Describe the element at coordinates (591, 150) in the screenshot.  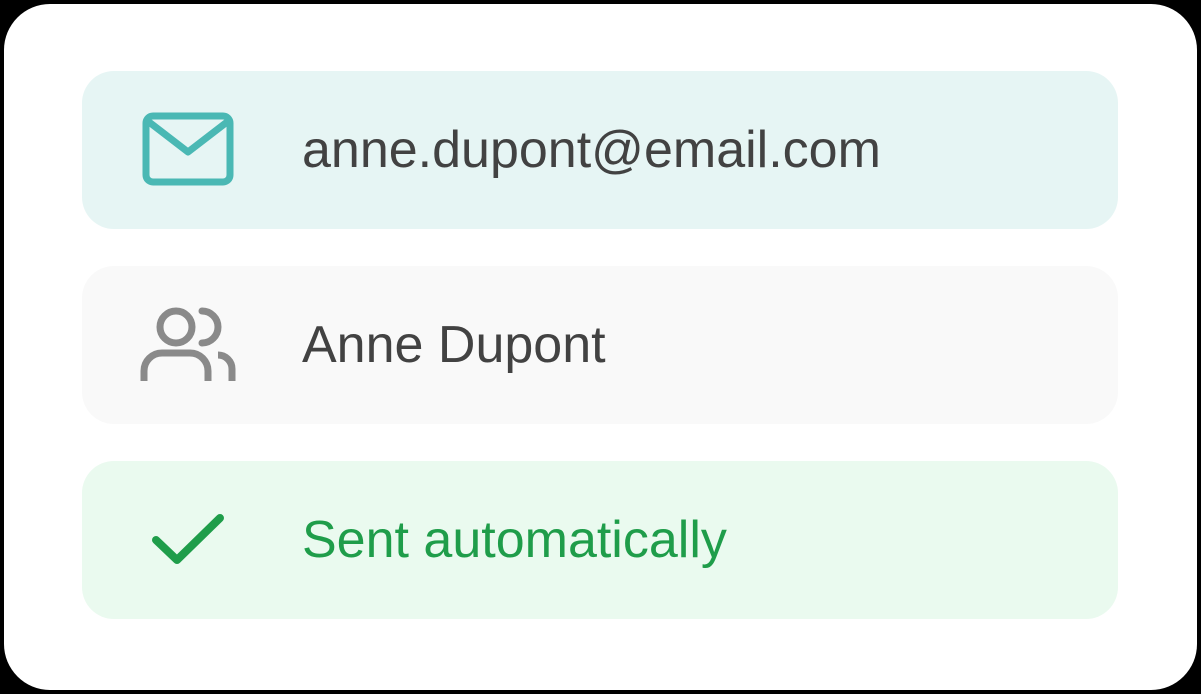
I see `email-address: anne.dupont@email.com` at that location.